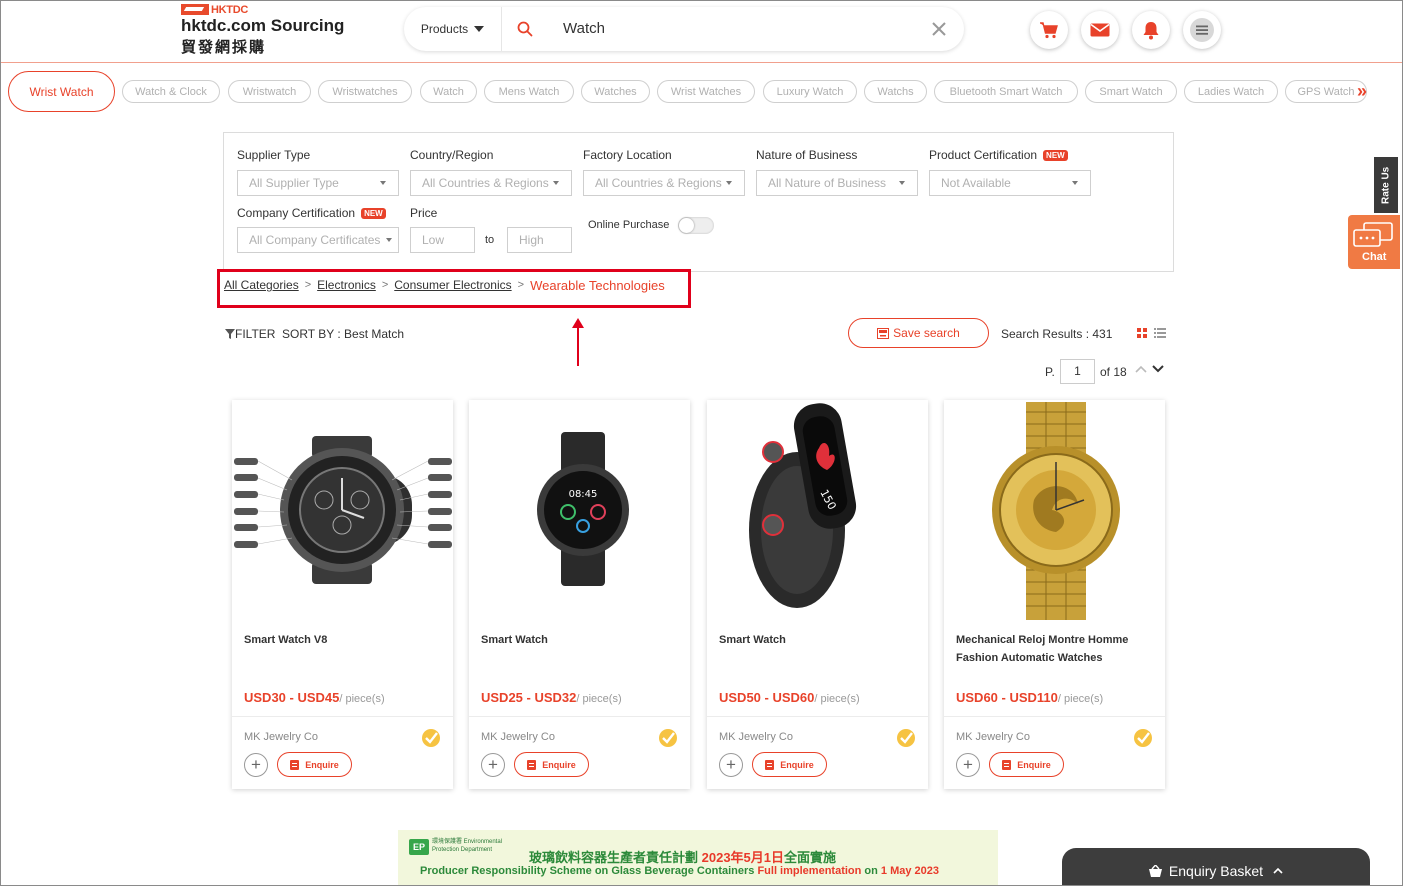 The height and width of the screenshot is (886, 1403). I want to click on tag-bluetooth-smart-watch: Bluetooth Smart Watch, so click(1006, 91).